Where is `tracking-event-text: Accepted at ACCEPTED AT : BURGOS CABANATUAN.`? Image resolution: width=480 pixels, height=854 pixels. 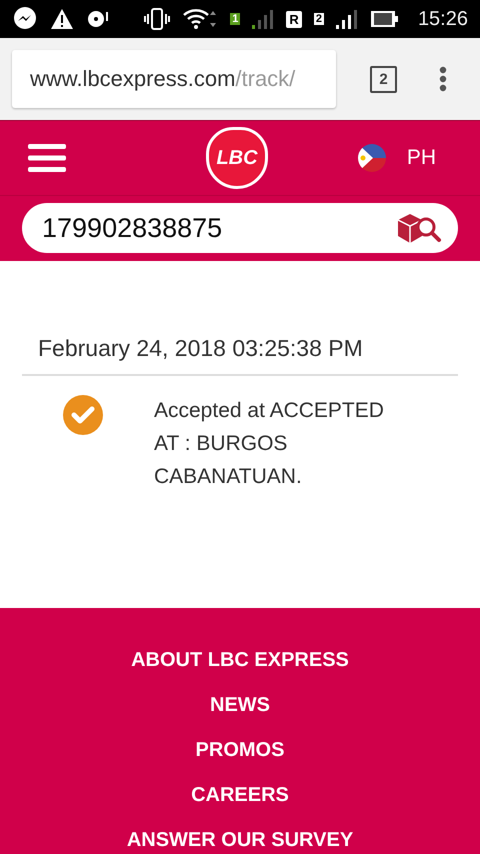
tracking-event-text: Accepted at ACCEPTED AT : BURGOS CABANATUAN. is located at coordinates (269, 444).